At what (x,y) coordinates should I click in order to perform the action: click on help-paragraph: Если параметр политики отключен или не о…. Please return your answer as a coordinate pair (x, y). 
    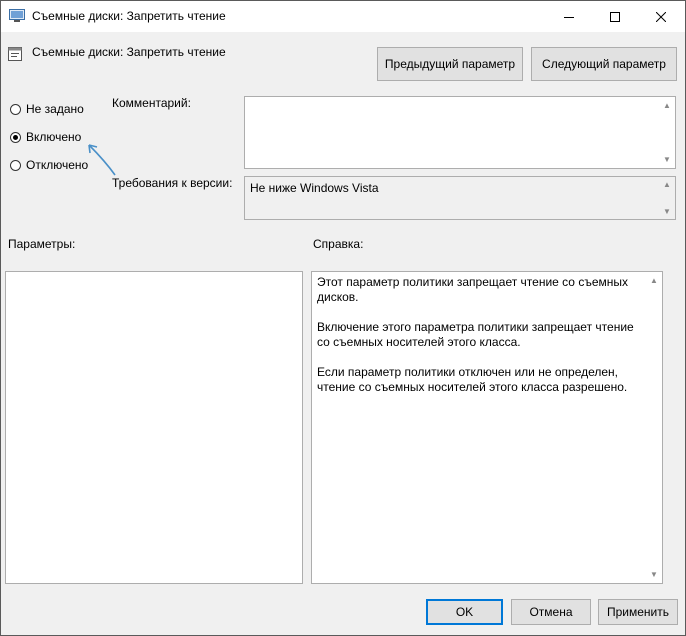
    Looking at the image, I should click on (472, 379).